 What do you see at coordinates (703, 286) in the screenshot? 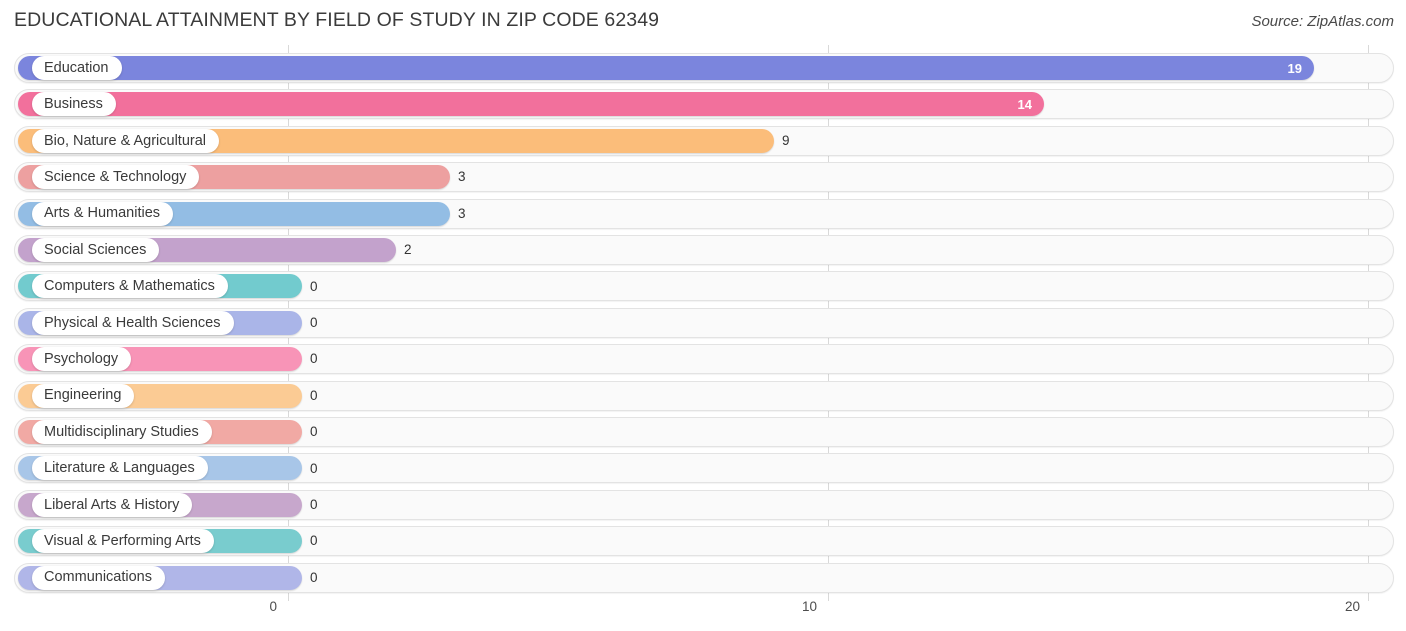
I see `bar-row: Computers & Mathematics 0` at bounding box center [703, 286].